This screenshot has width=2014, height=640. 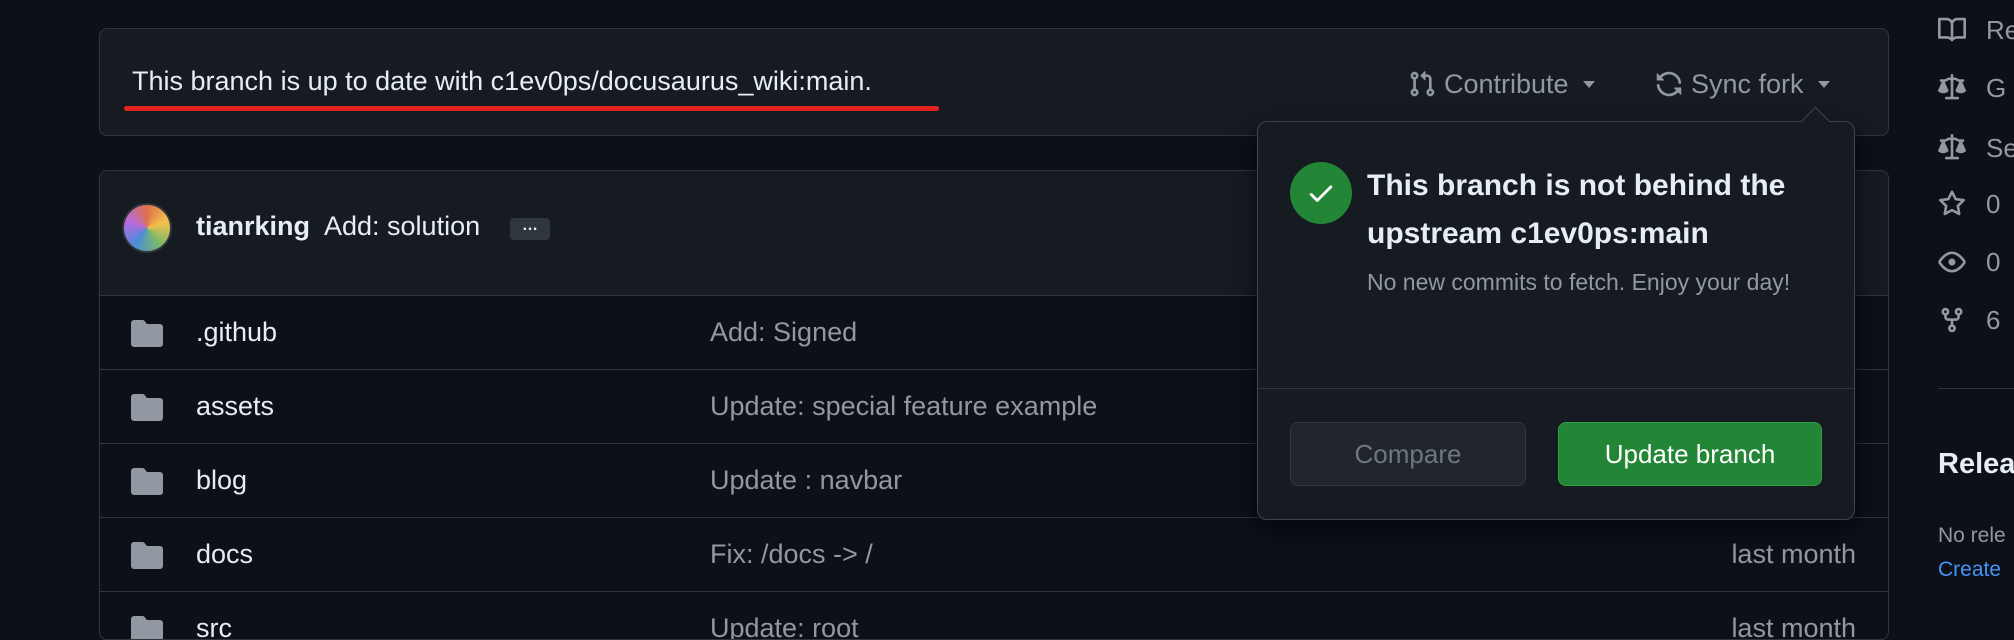 I want to click on file-commit-message: Add: Signed, so click(x=783, y=332).